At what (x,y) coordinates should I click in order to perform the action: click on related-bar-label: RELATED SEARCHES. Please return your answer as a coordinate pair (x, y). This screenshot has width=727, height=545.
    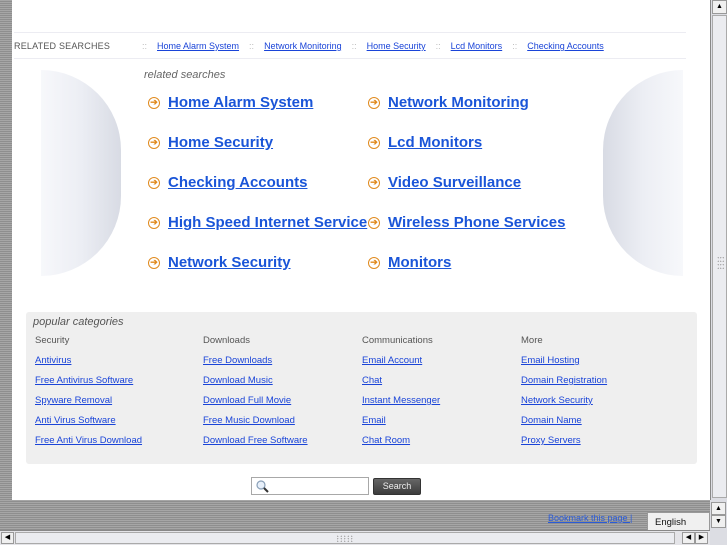
    Looking at the image, I should click on (62, 46).